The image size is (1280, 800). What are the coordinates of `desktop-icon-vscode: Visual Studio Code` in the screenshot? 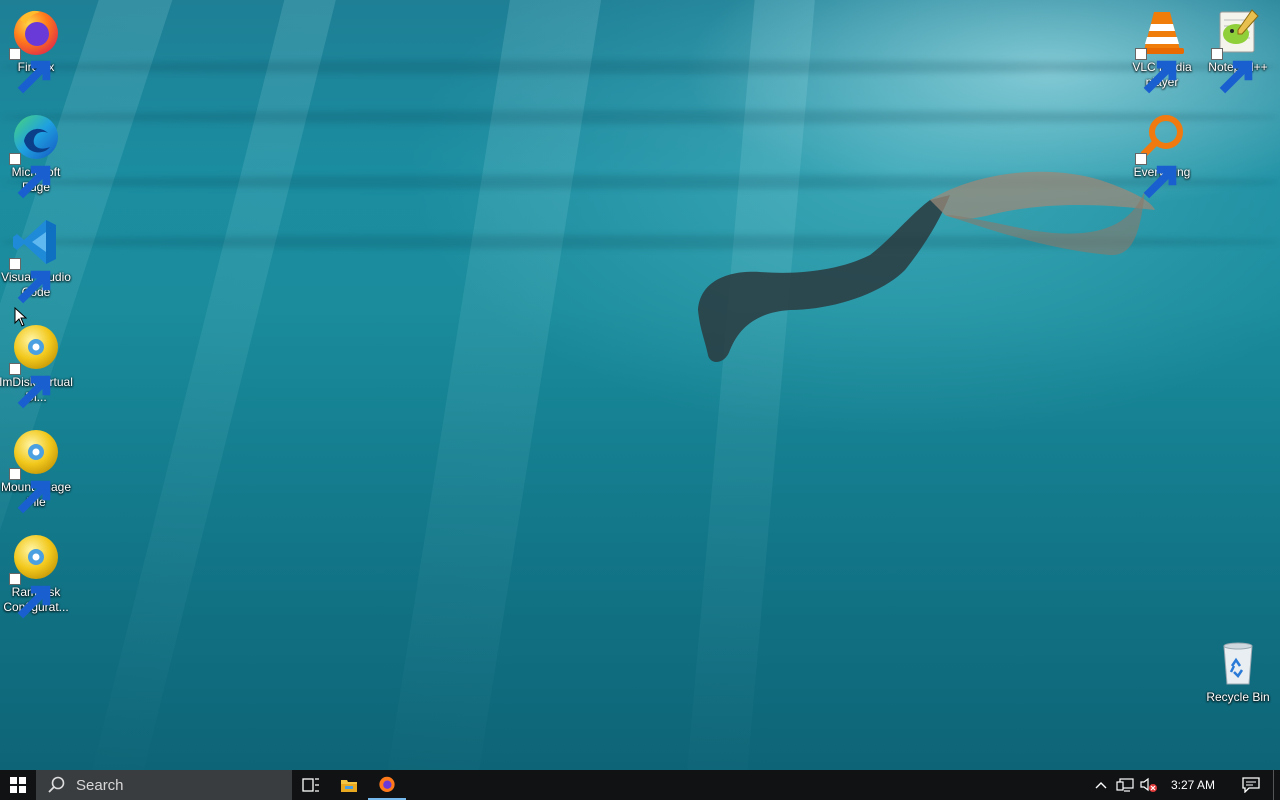 It's located at (37, 260).